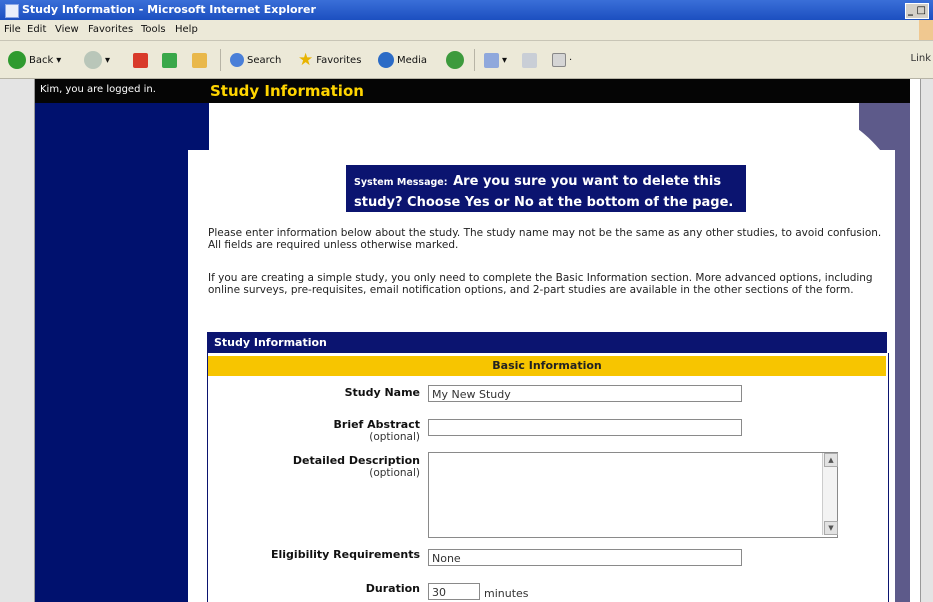  I want to click on stop-icon, so click(140, 60).